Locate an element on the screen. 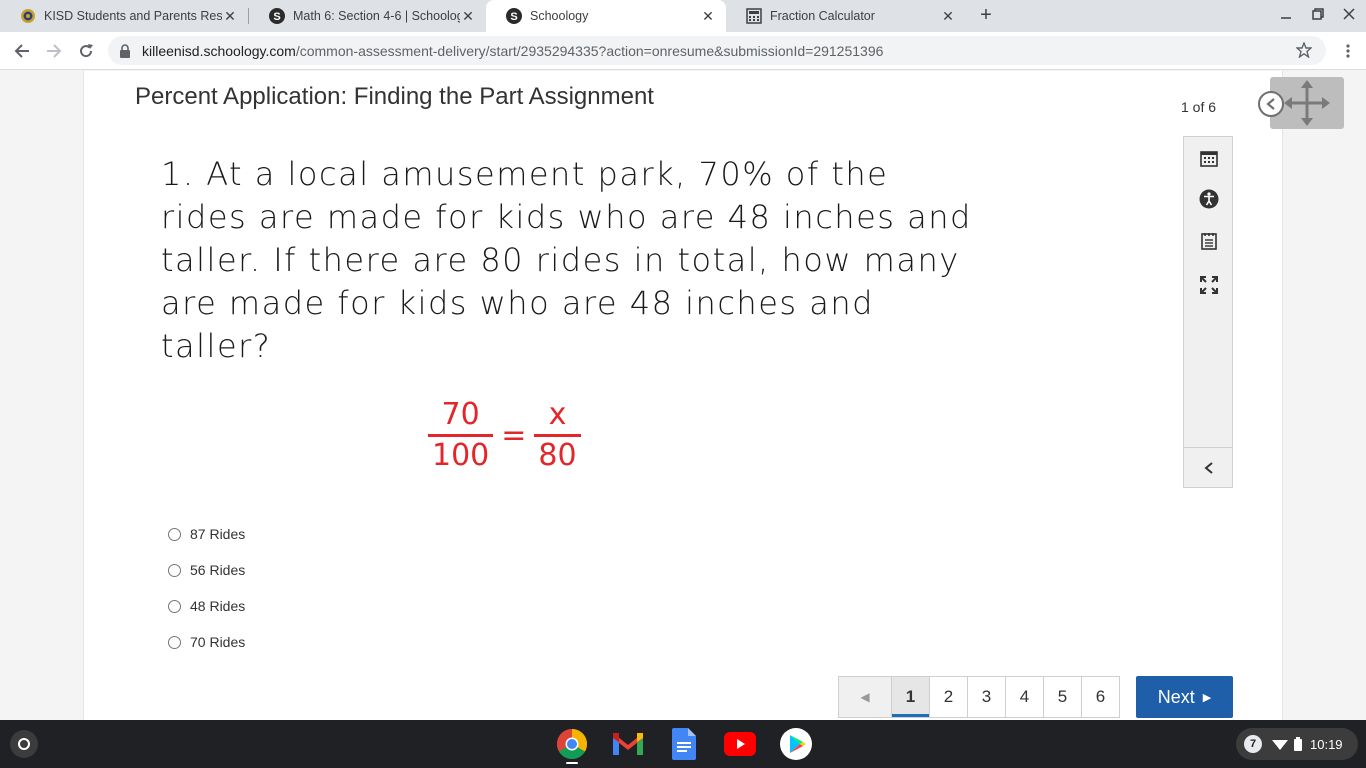 This screenshot has width=1366, height=768. tab-kisd: KISD Students and Parents Reso ✕ is located at coordinates (124, 16).